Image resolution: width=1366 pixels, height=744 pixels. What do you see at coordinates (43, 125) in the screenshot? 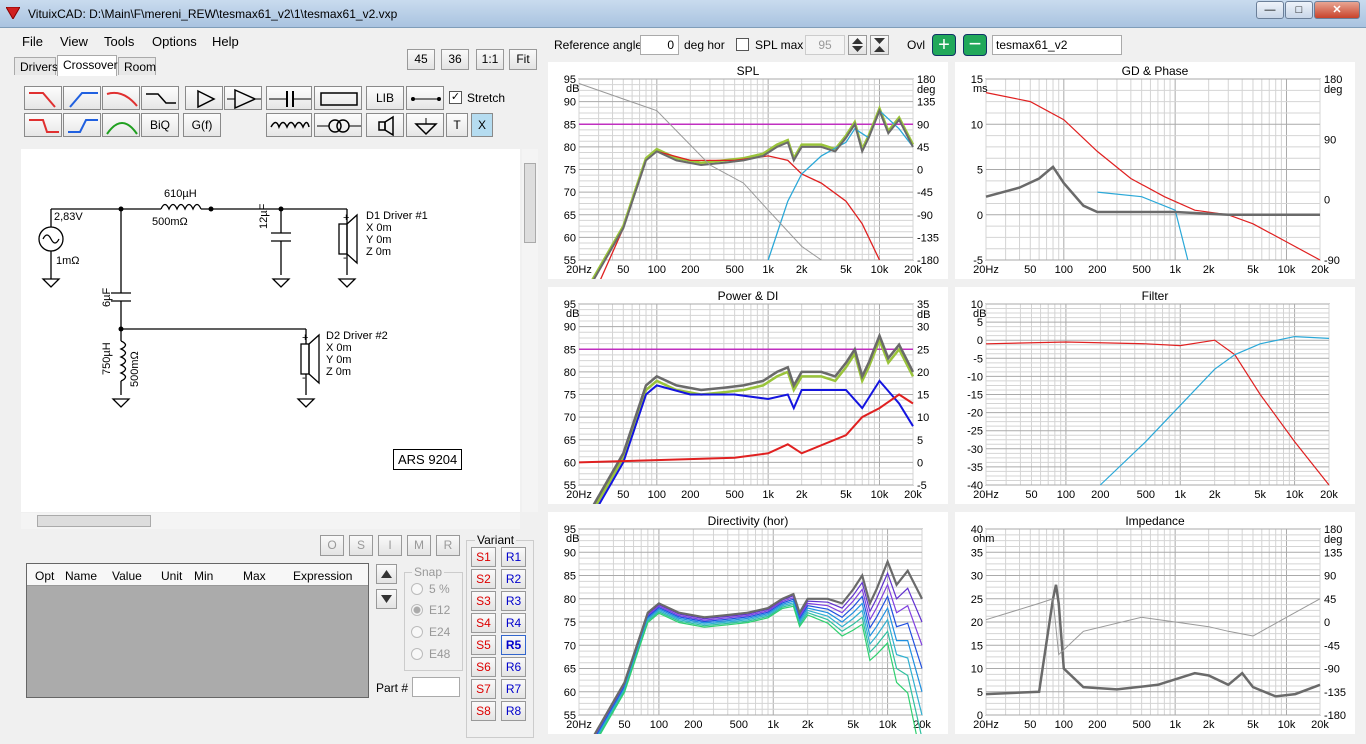
I see `lowpass2-icon` at bounding box center [43, 125].